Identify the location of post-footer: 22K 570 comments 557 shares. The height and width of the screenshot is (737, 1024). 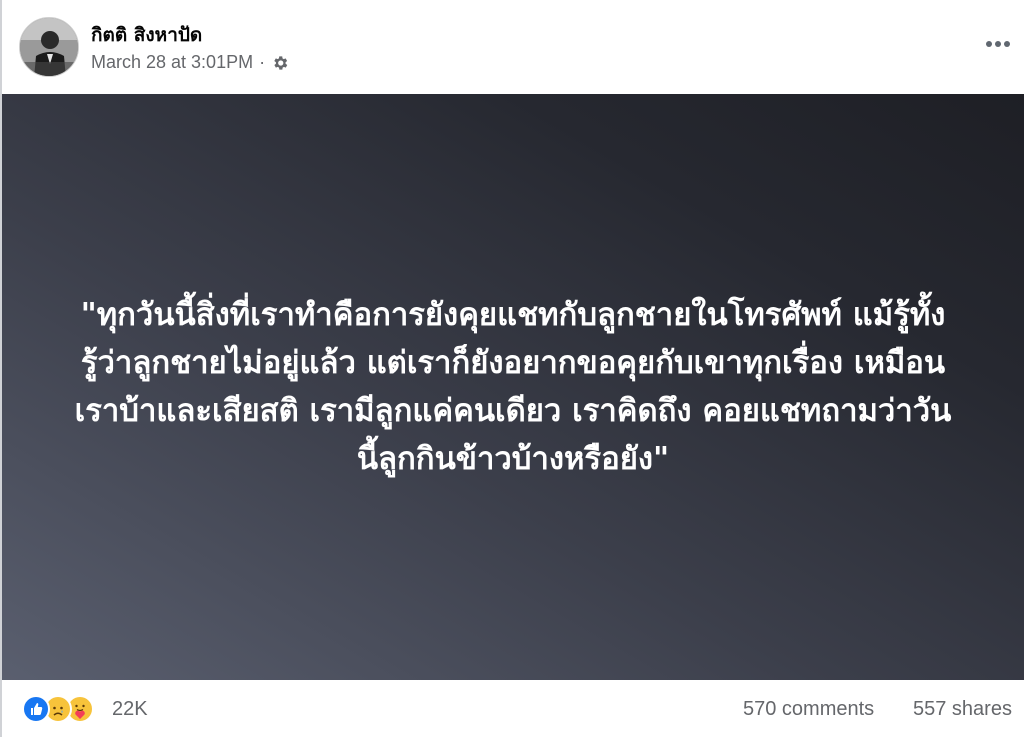
(512, 708).